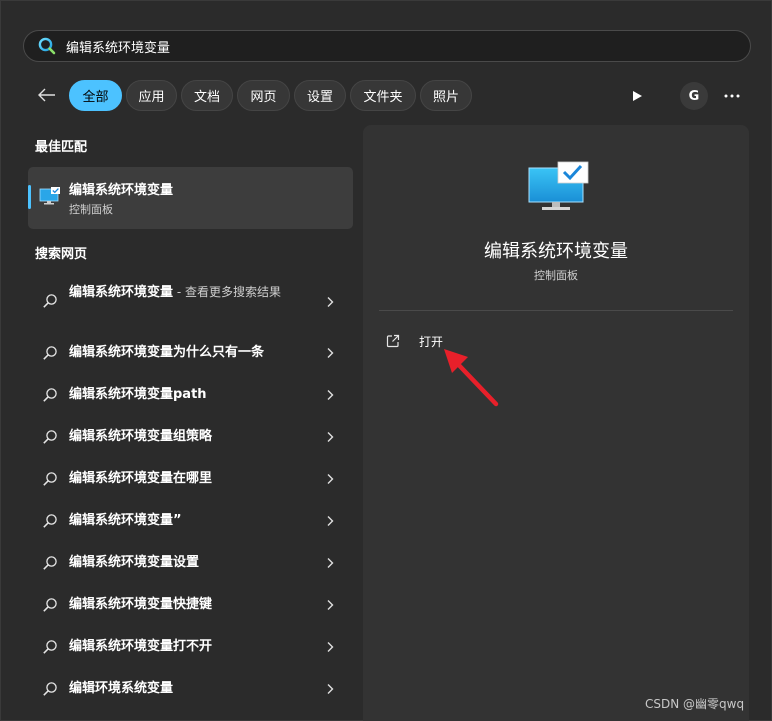  I want to click on web-result-text: 编辑系统环境变量 - 查看更多搜索结果, so click(175, 292).